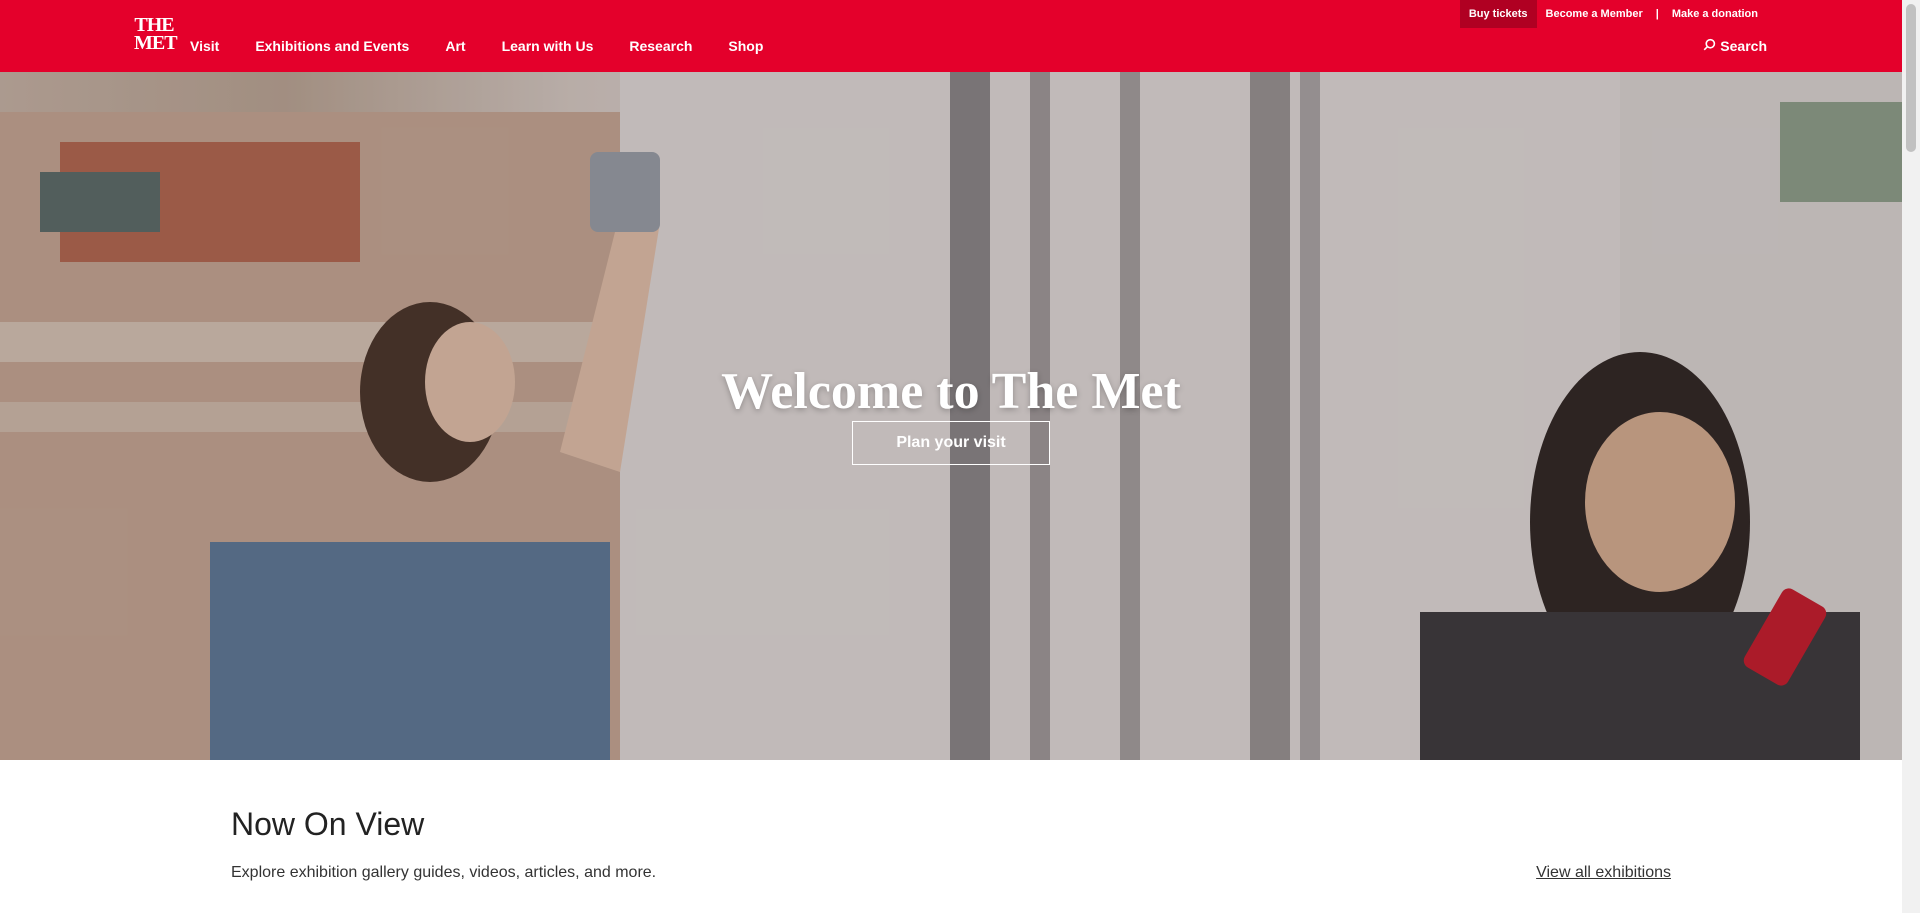  I want to click on logo-line-2: MET, so click(156, 43).